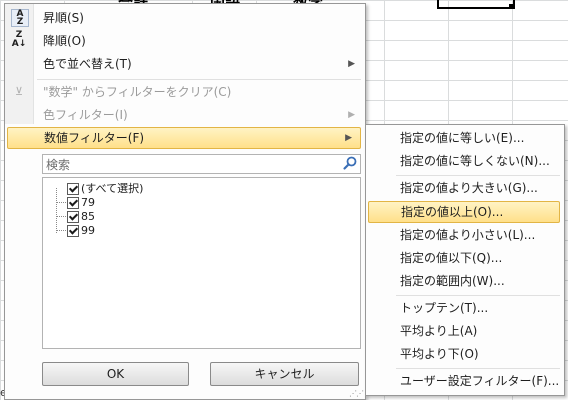  I want to click on submenu-item-below-average: 平均より下(O), so click(464, 354).